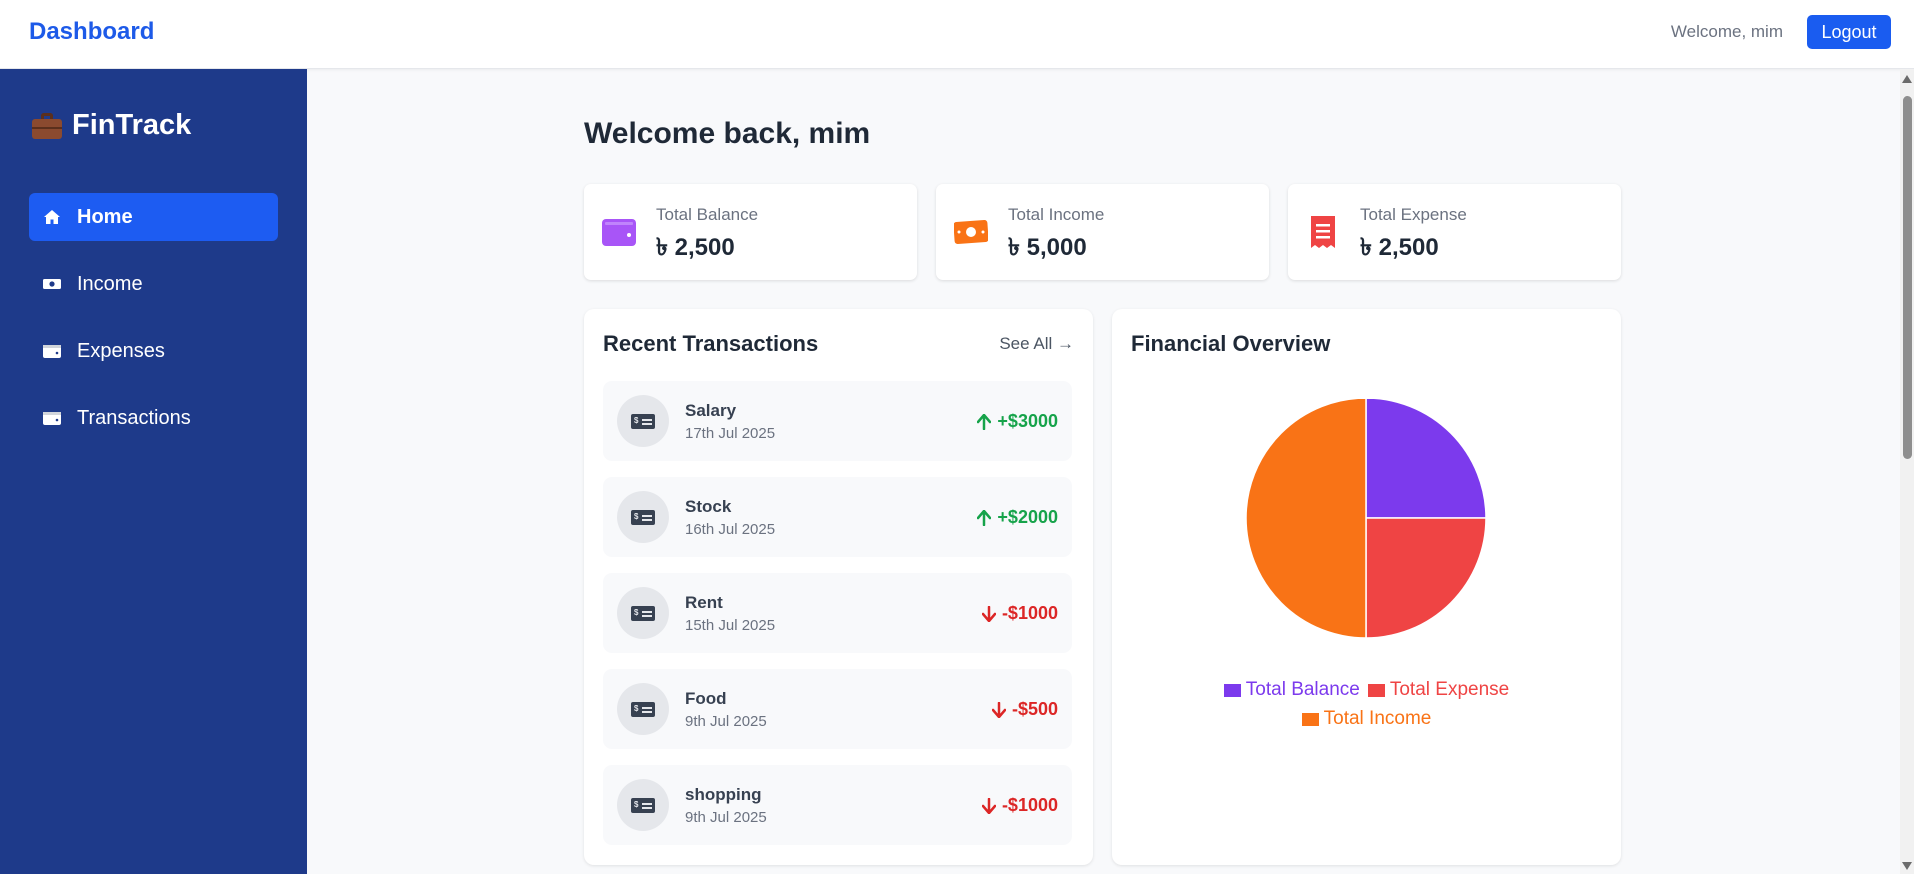  What do you see at coordinates (121, 350) in the screenshot?
I see `sidebar-item-label: Expenses` at bounding box center [121, 350].